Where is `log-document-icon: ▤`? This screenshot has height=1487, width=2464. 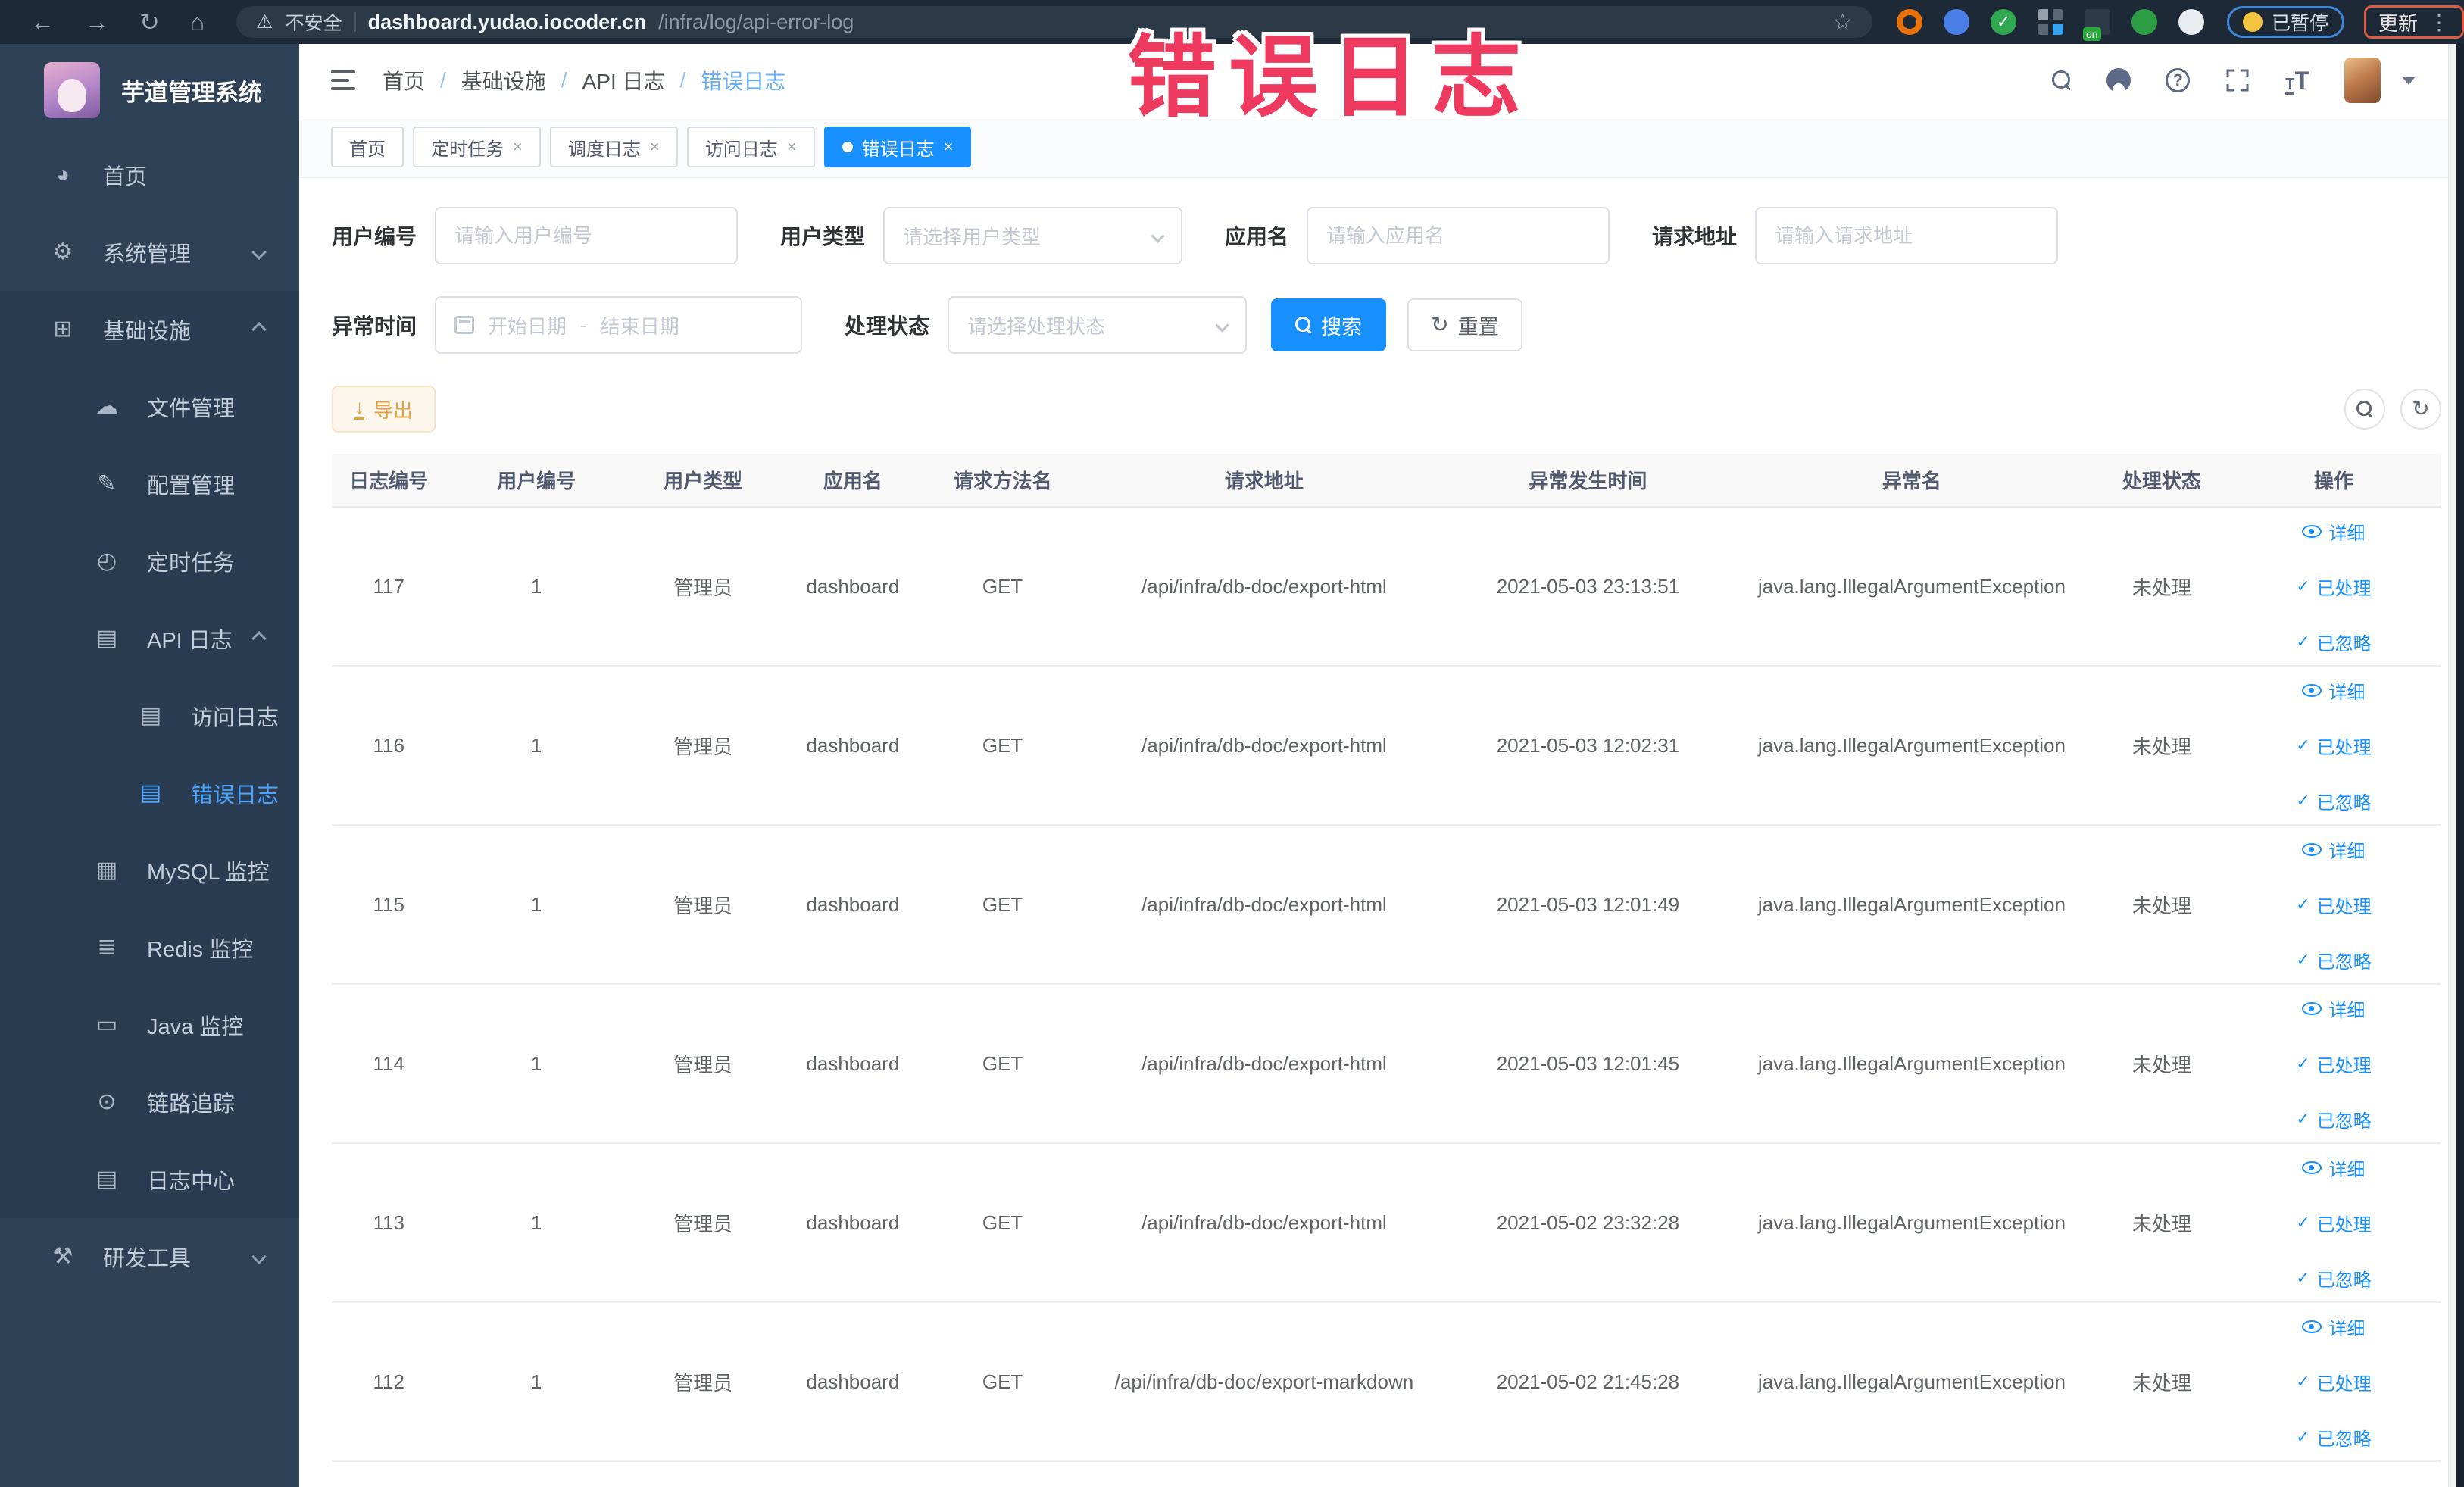 log-document-icon: ▤ is located at coordinates (106, 638).